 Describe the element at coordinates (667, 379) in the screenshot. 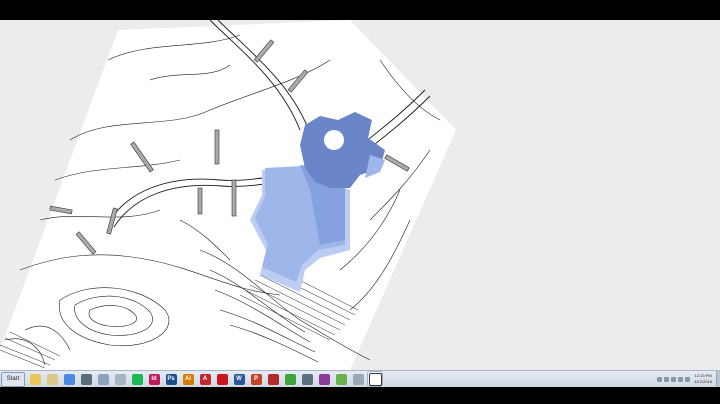

I see `flag-icon` at that location.